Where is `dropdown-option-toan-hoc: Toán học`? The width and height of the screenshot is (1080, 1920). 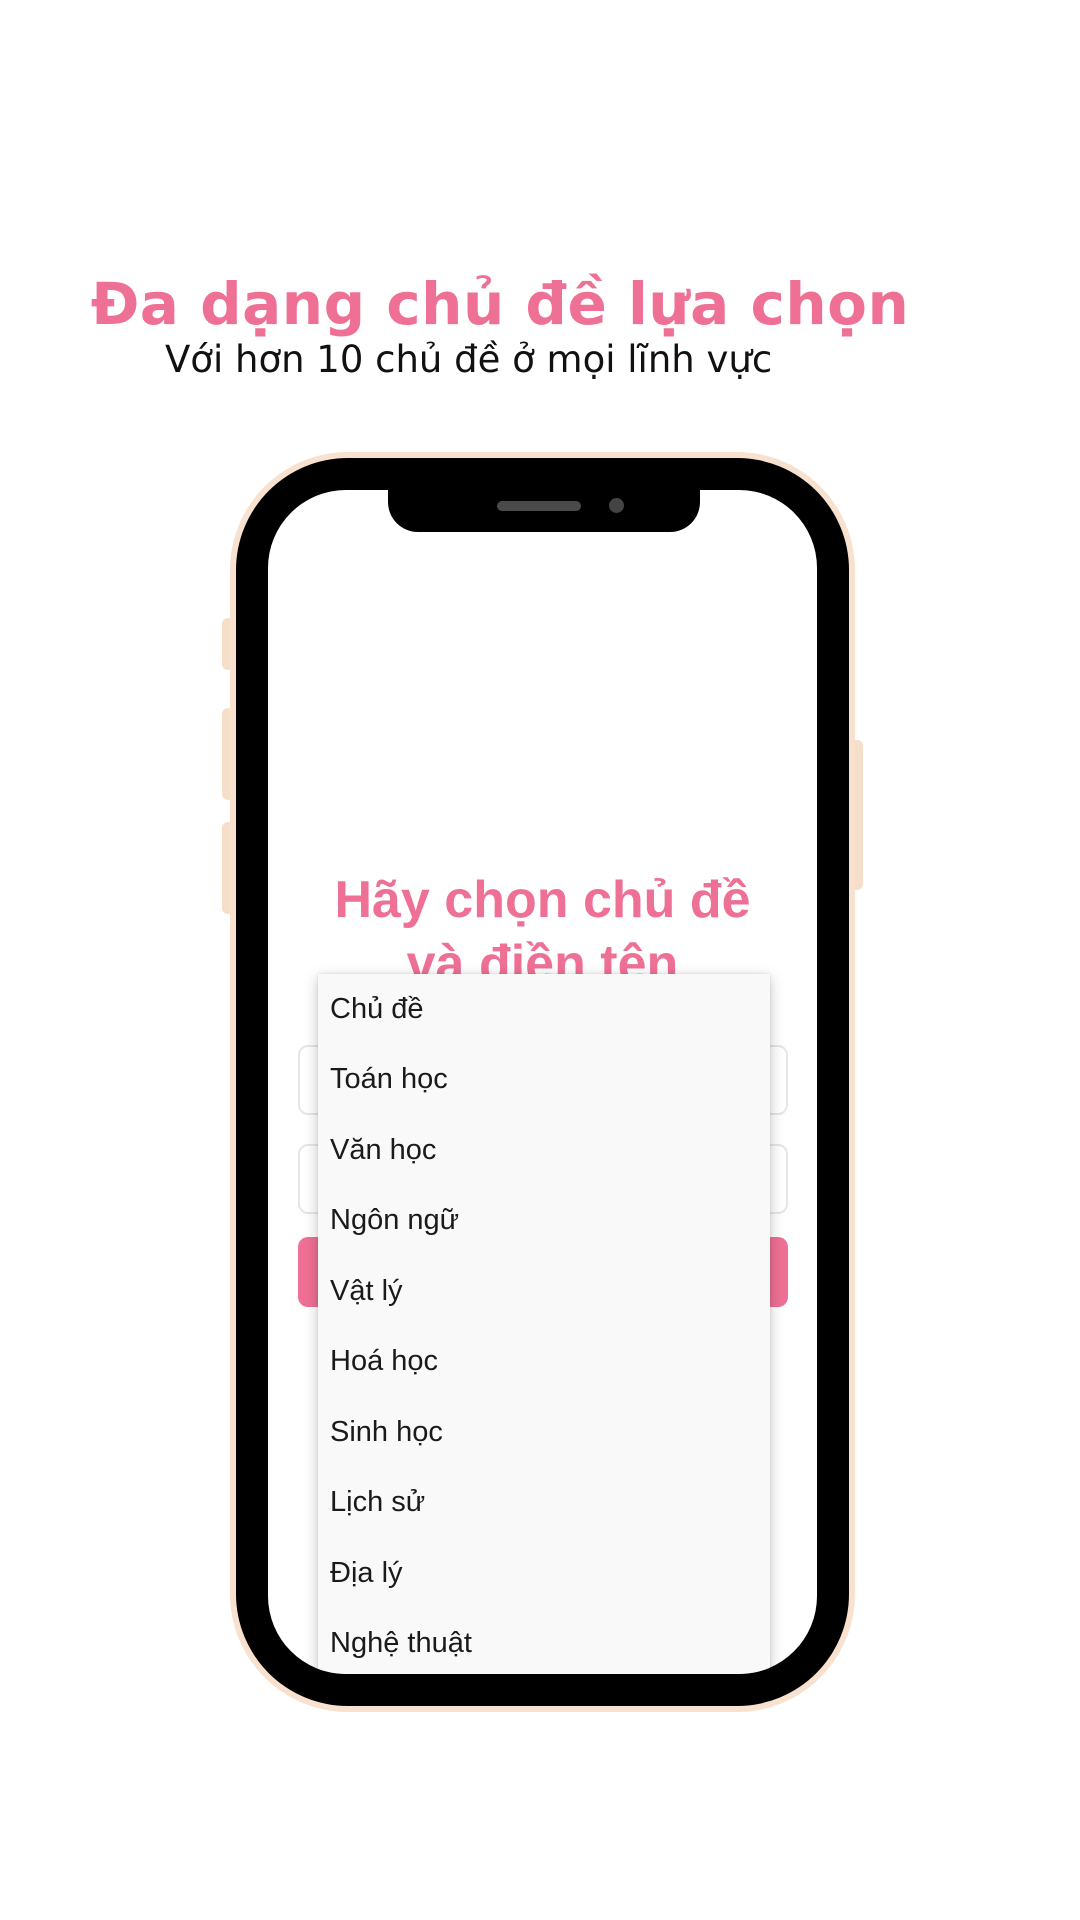 dropdown-option-toan-hoc: Toán học is located at coordinates (544, 1080).